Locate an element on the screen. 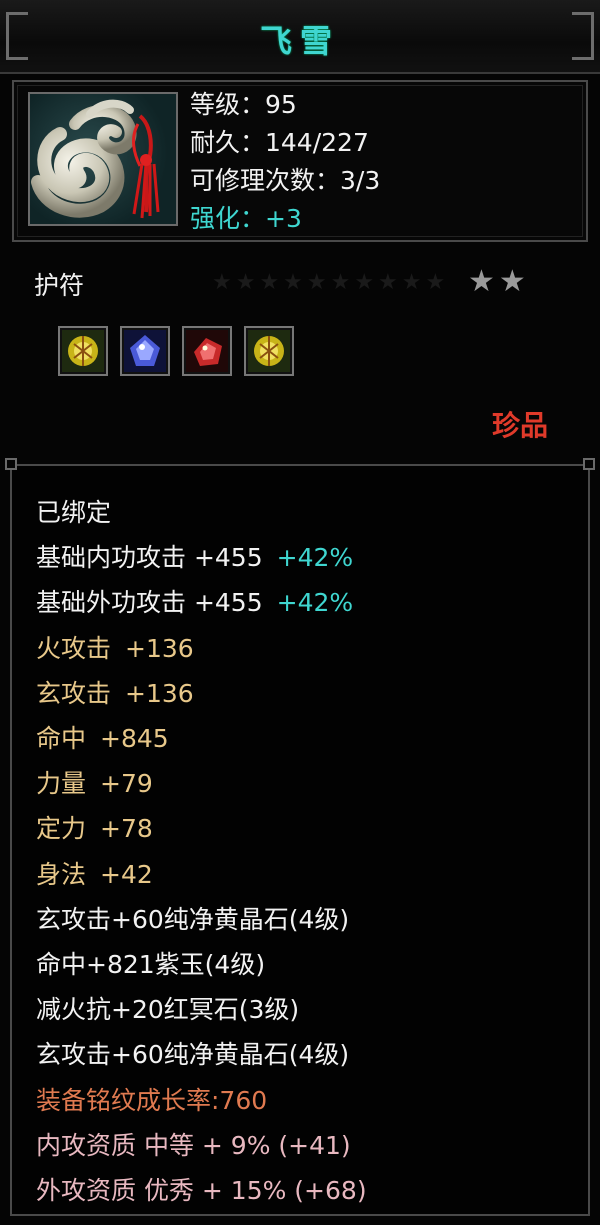  stat-repair-count: 可修理次数：3/3 is located at coordinates (285, 180).